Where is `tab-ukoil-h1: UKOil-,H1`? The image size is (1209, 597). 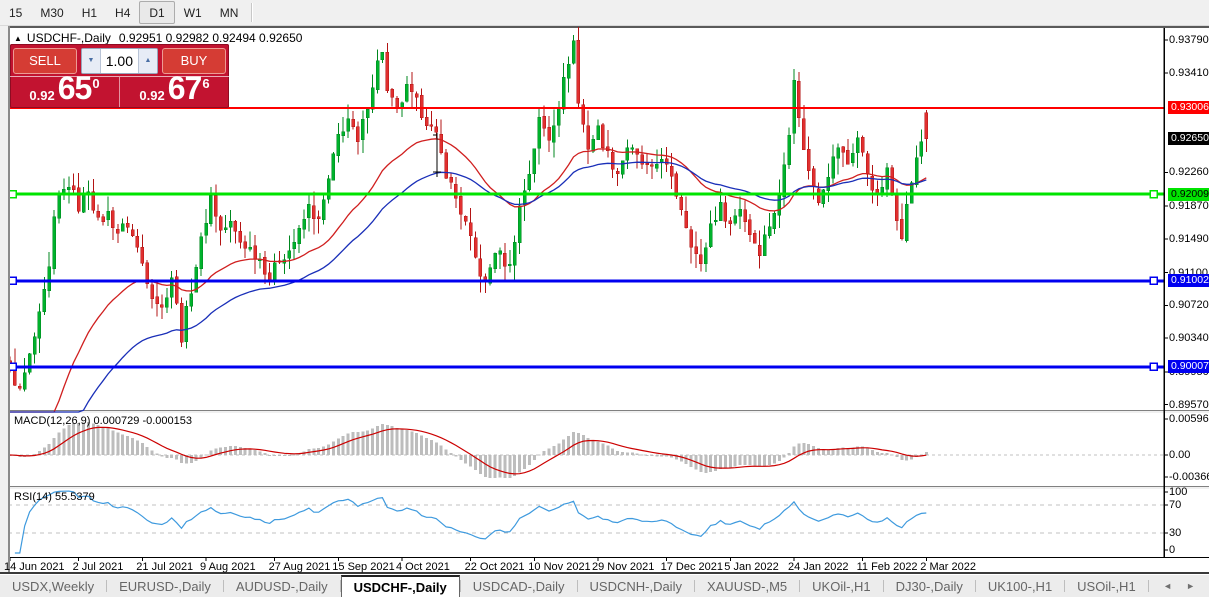 tab-ukoil-h1: UKOil-,H1 is located at coordinates (841, 586).